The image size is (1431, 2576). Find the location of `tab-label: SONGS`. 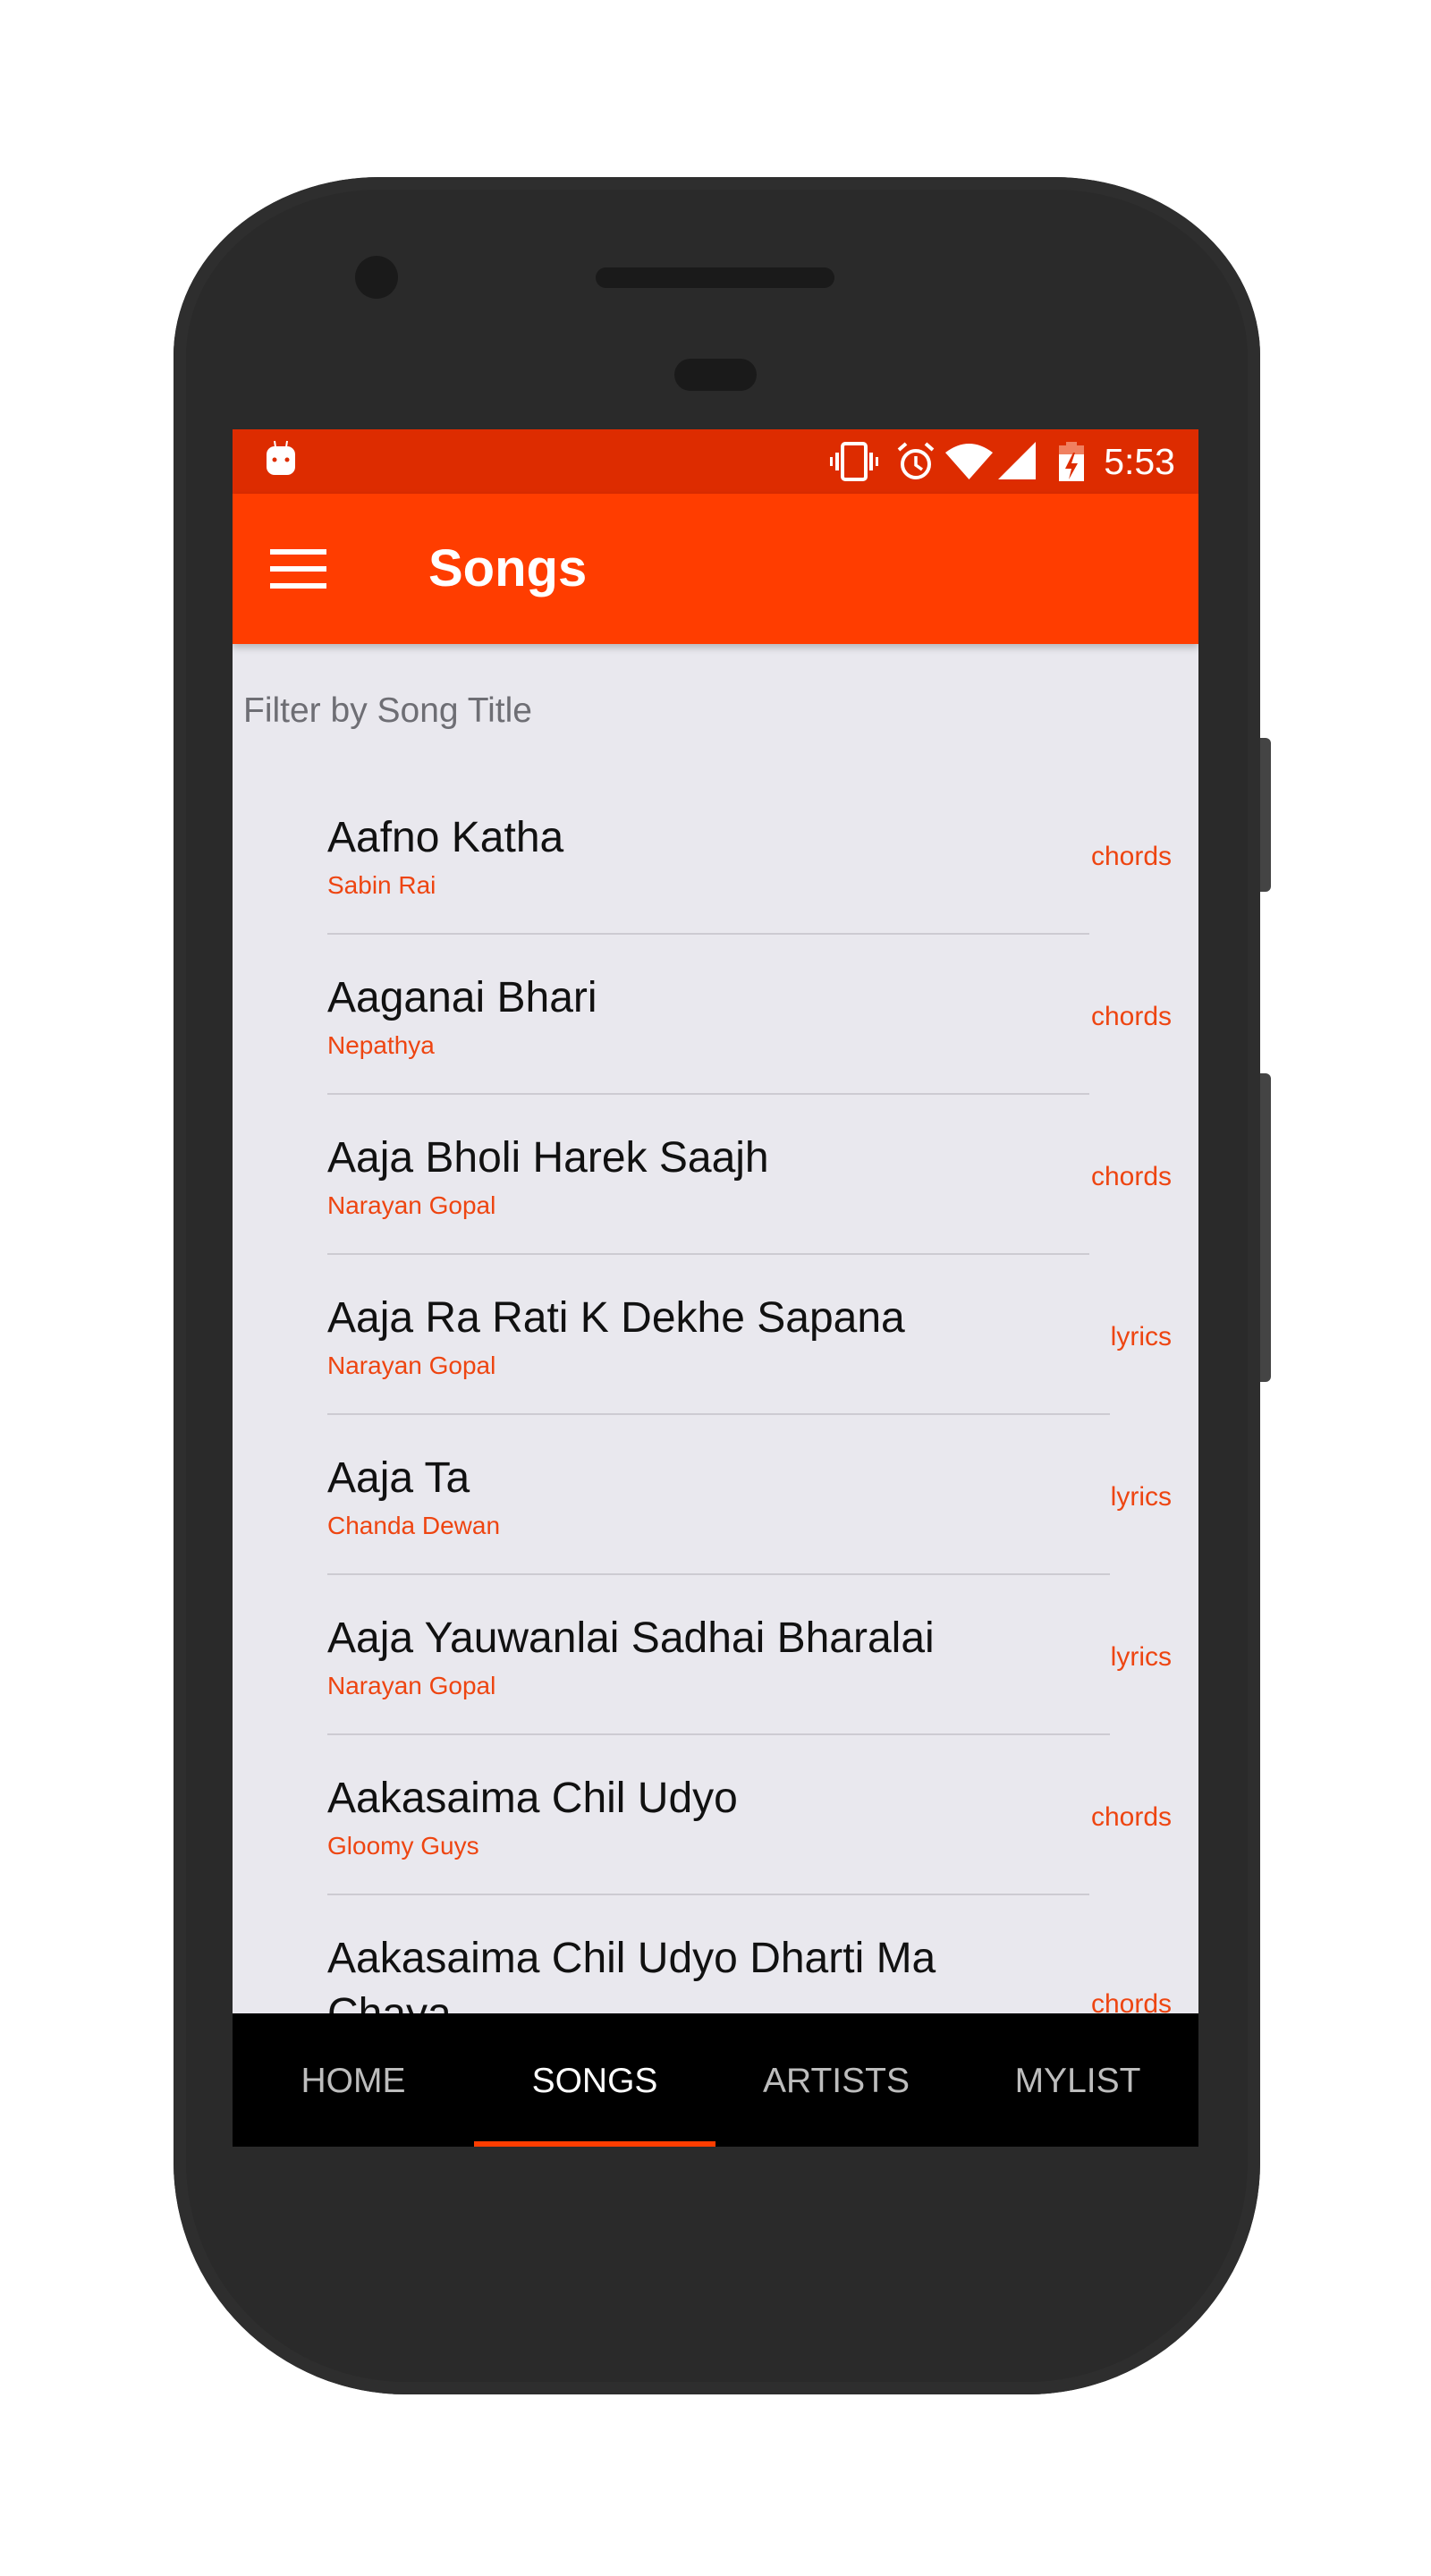

tab-label: SONGS is located at coordinates (595, 2081).